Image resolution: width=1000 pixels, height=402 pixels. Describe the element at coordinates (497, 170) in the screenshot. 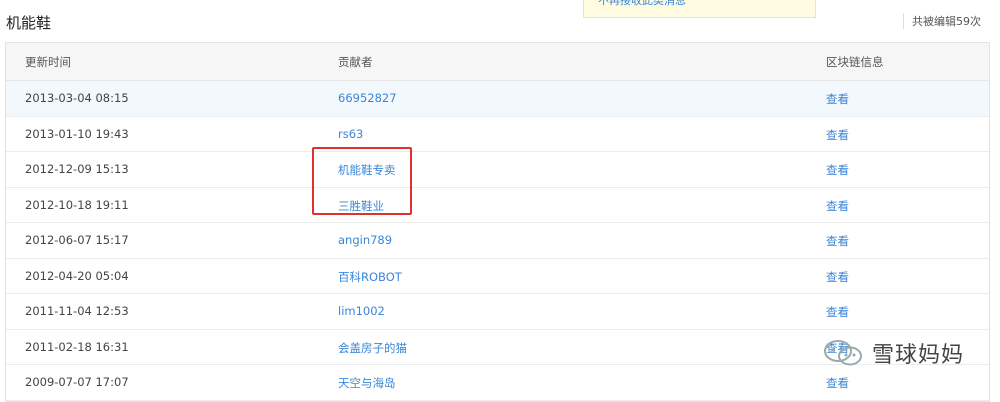

I see `table-row: 2012-12-09 15:13 机能鞋专卖 查看` at that location.